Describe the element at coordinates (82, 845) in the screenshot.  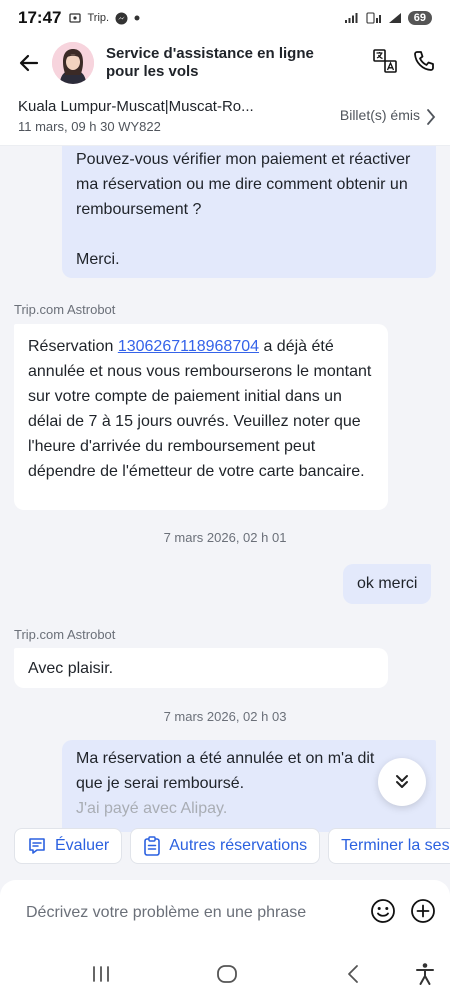
I see `rate-button-label: Évaluer` at that location.